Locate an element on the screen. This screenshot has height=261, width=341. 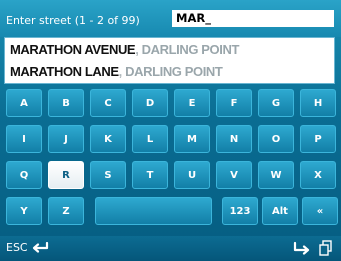
key-h: H is located at coordinates (318, 103).